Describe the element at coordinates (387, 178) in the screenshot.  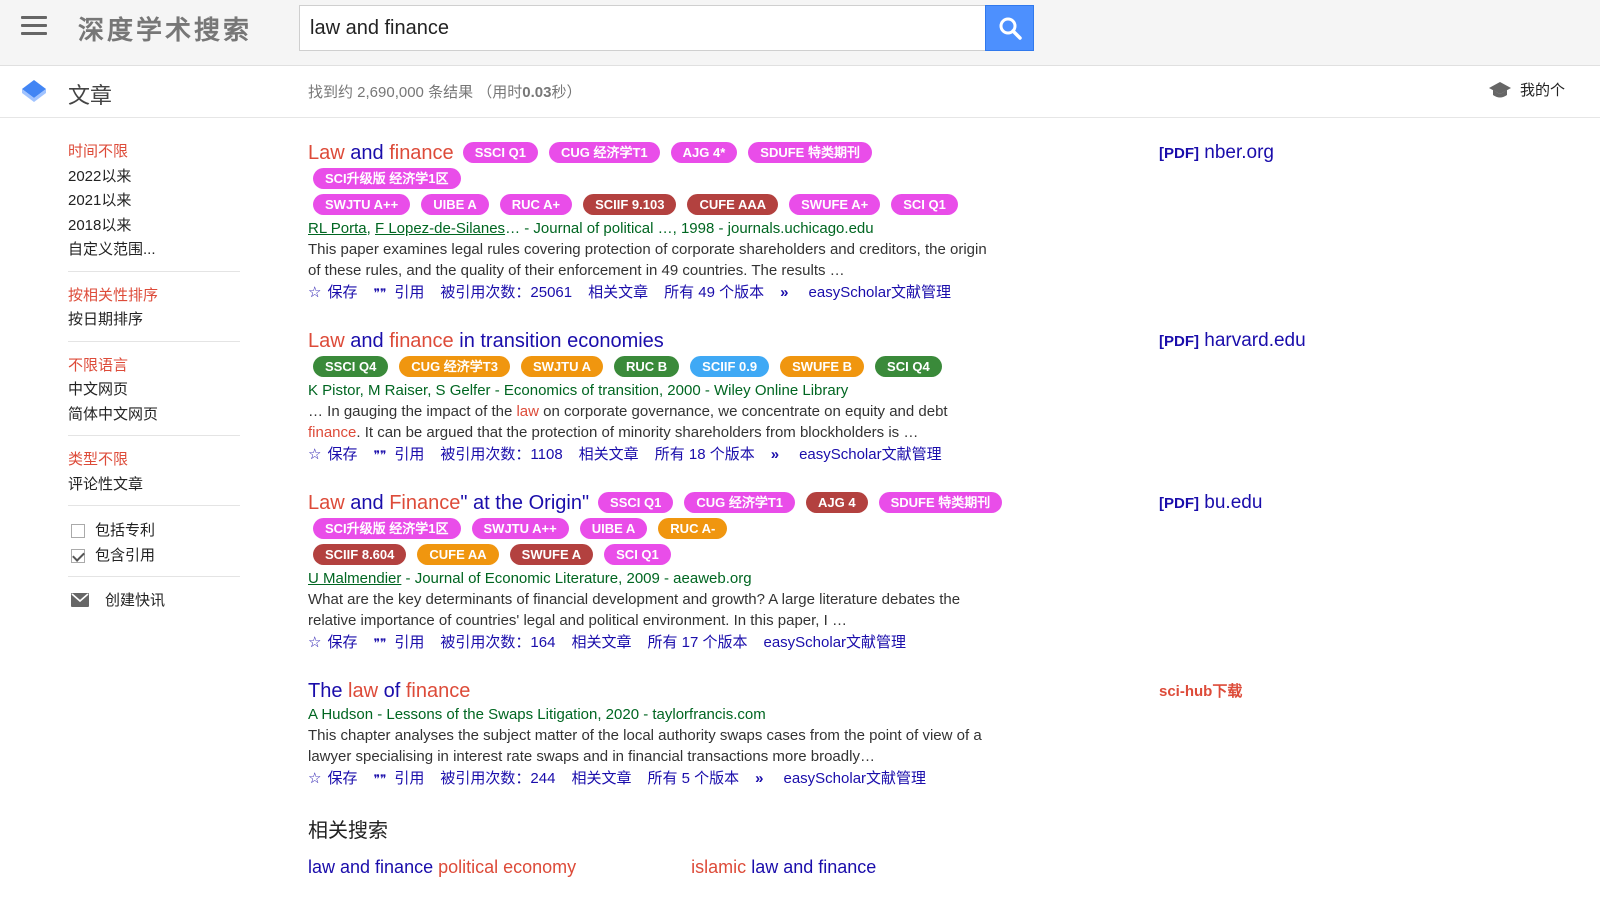
I see `journal-rank-badge: SCI升级版 经济学1区` at that location.